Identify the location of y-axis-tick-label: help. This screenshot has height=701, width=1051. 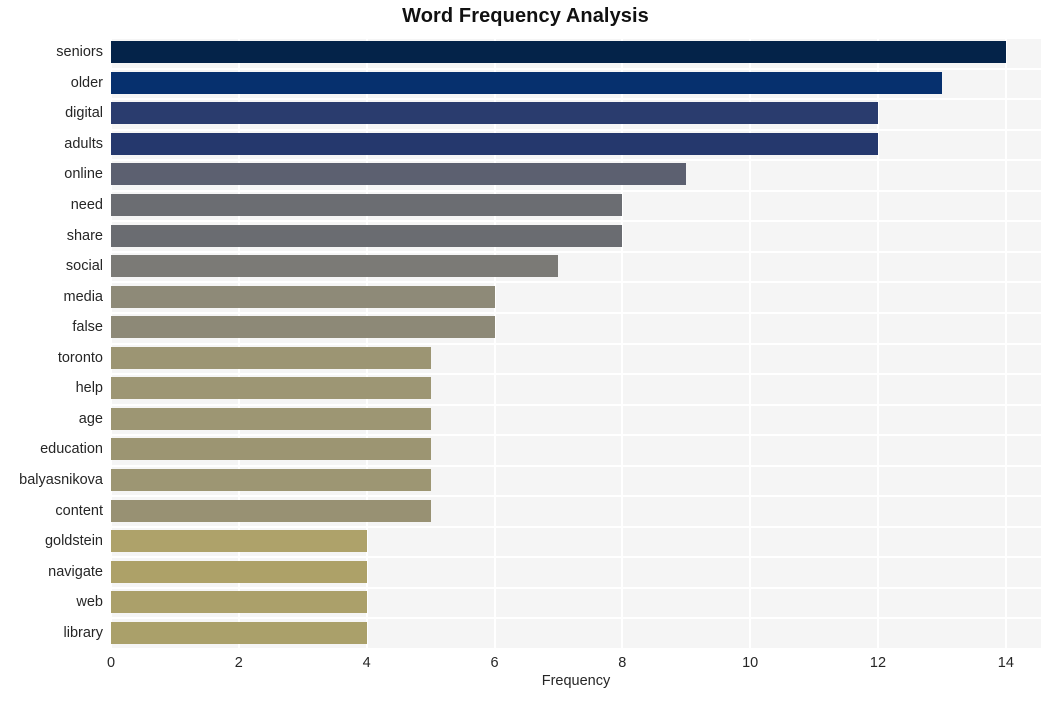
(89, 388).